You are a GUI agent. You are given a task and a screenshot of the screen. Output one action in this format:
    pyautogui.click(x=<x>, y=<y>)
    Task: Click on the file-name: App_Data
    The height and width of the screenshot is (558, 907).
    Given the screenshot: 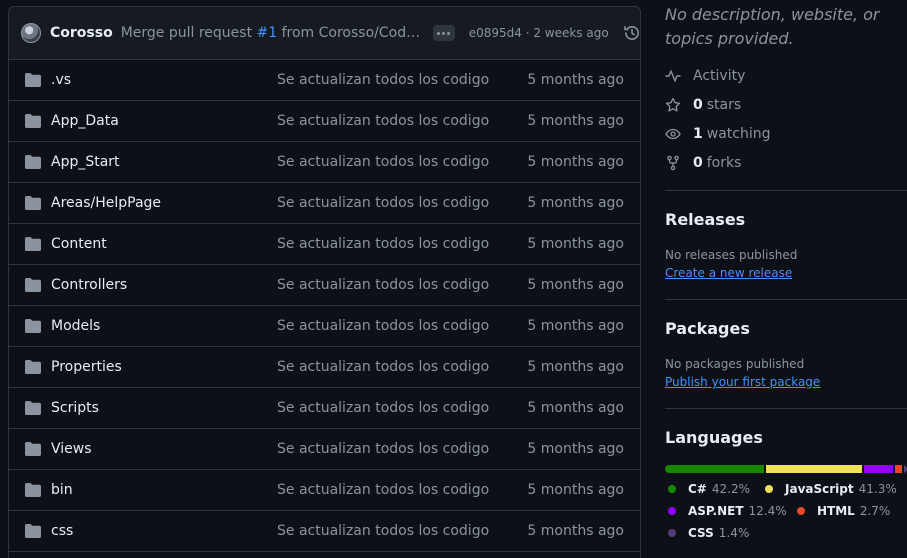 What is the action you would take?
    pyautogui.click(x=85, y=121)
    